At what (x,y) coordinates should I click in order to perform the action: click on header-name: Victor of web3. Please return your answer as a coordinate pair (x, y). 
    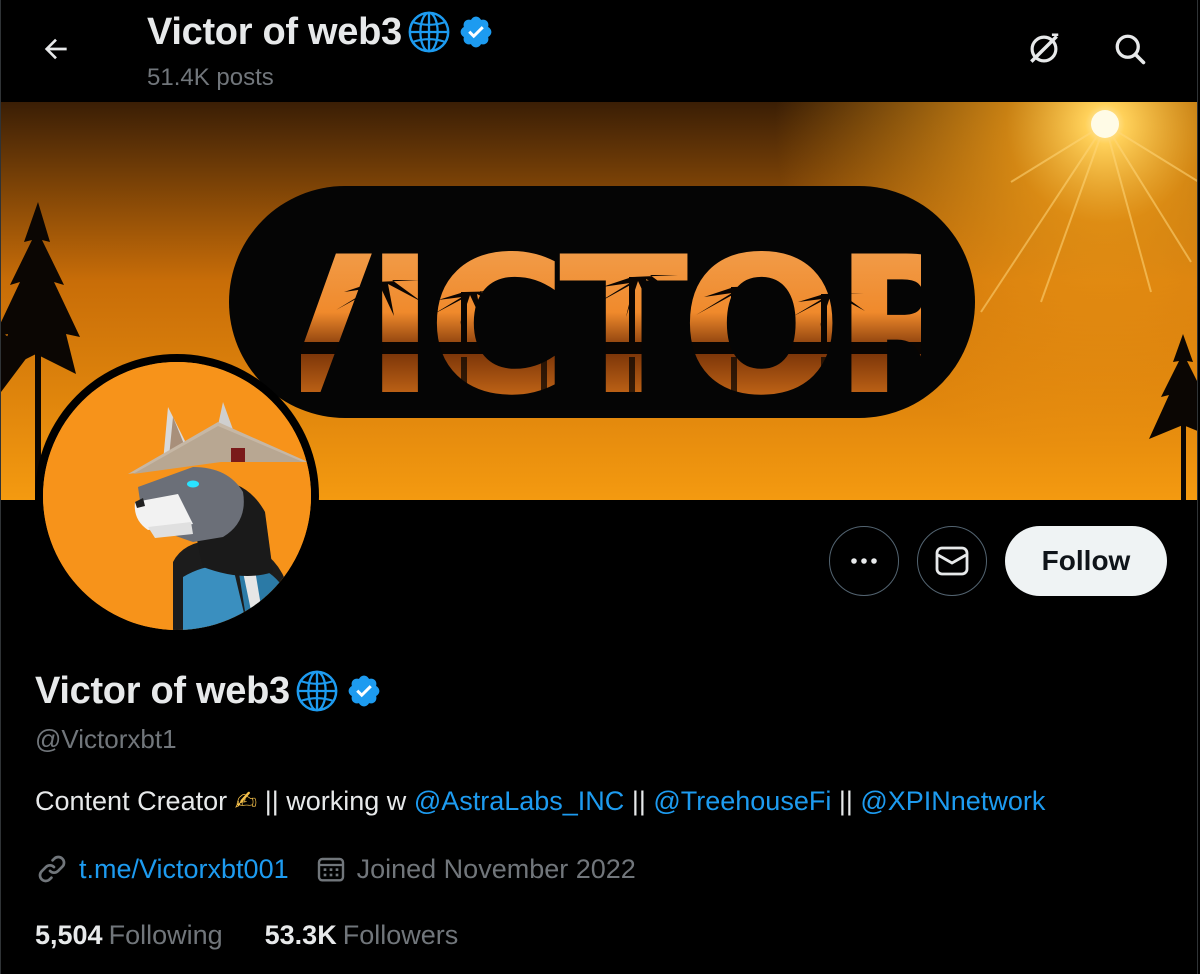
    Looking at the image, I should click on (274, 31).